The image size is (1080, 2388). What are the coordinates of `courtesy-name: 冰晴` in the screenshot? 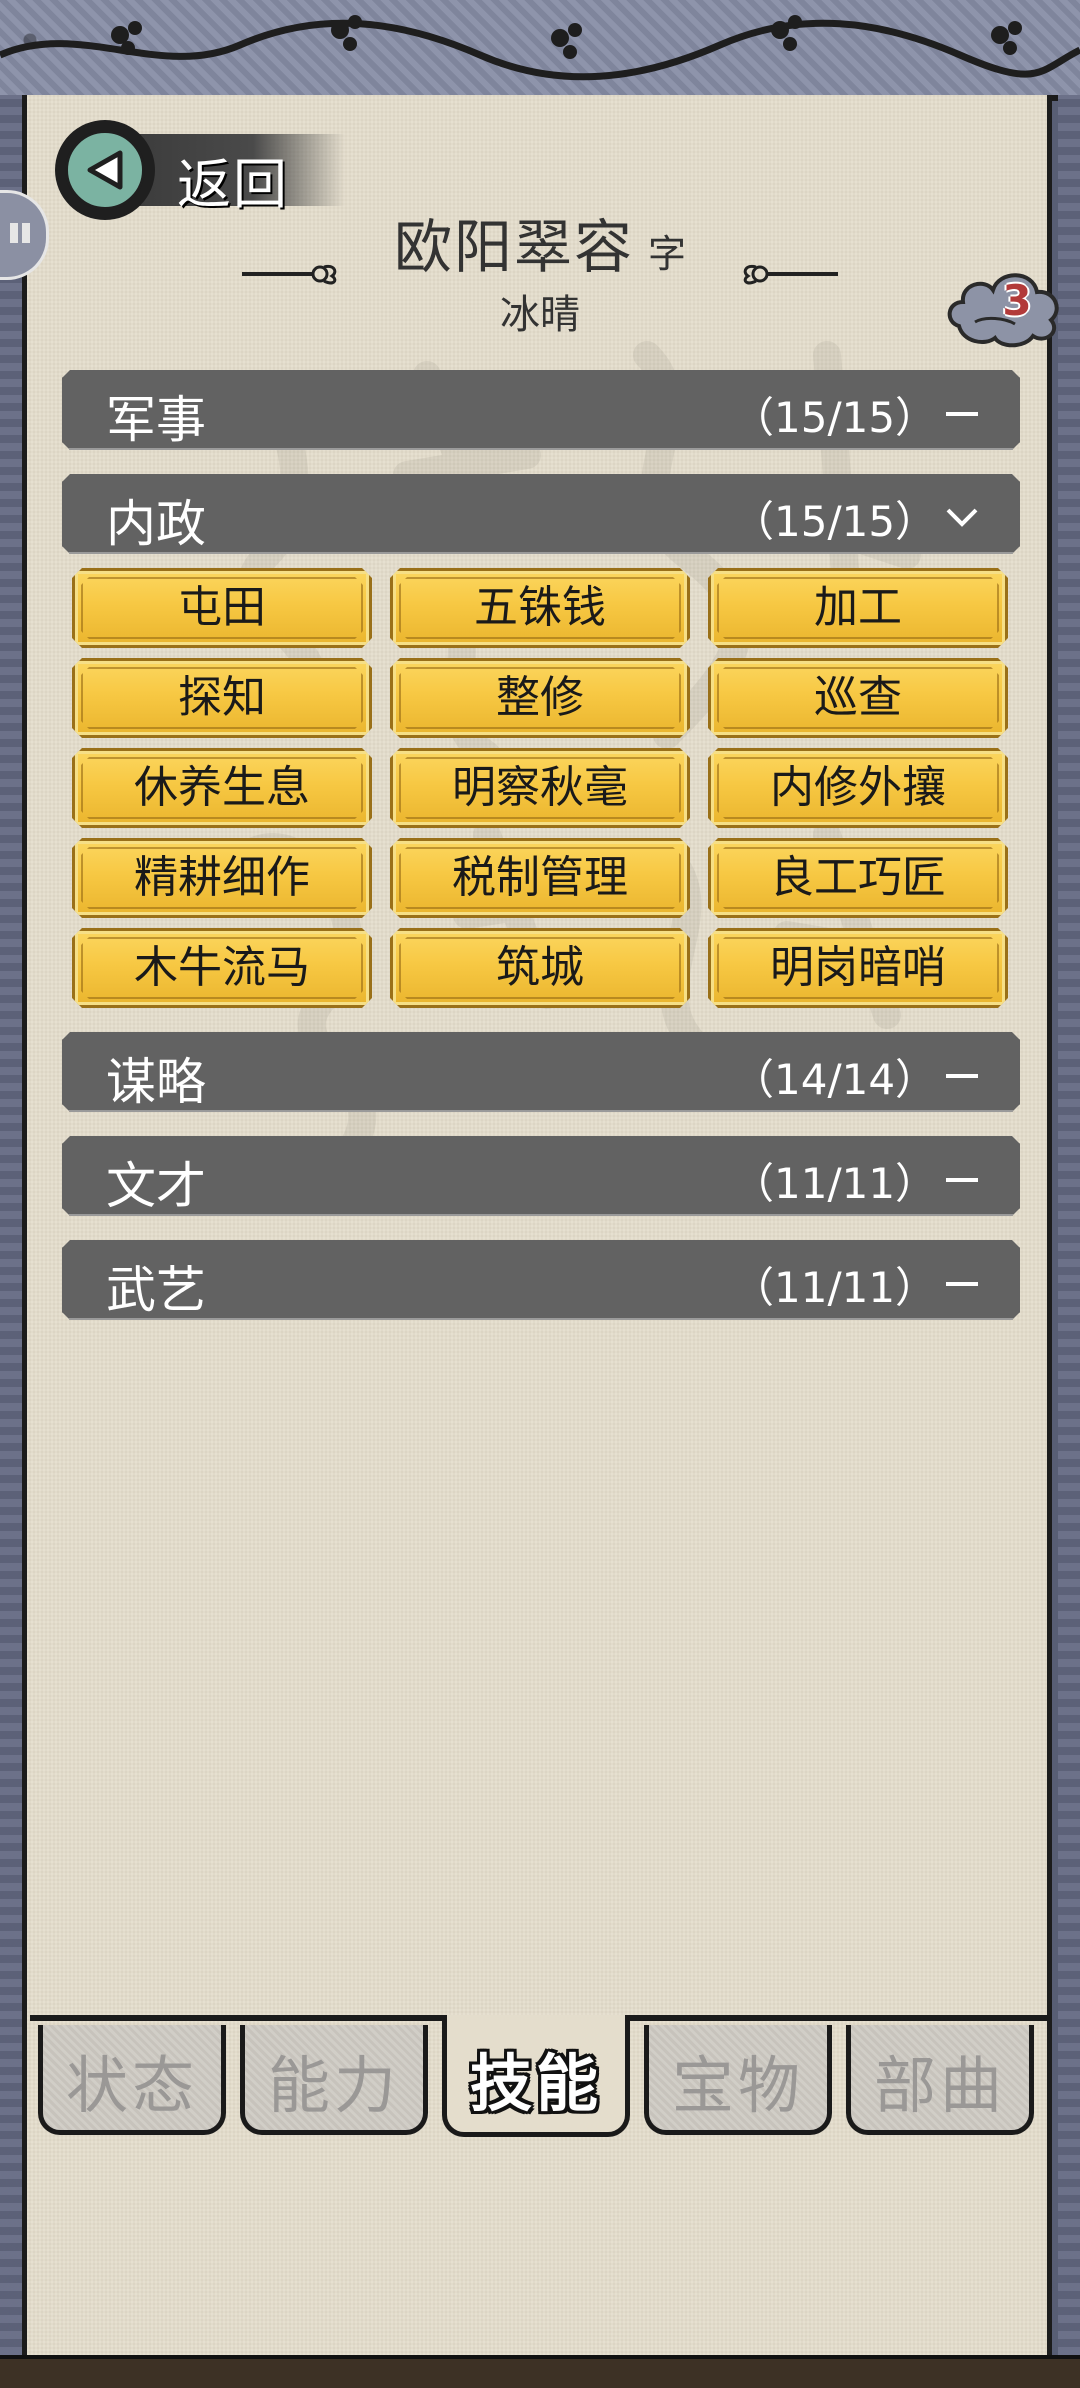 It's located at (540, 315).